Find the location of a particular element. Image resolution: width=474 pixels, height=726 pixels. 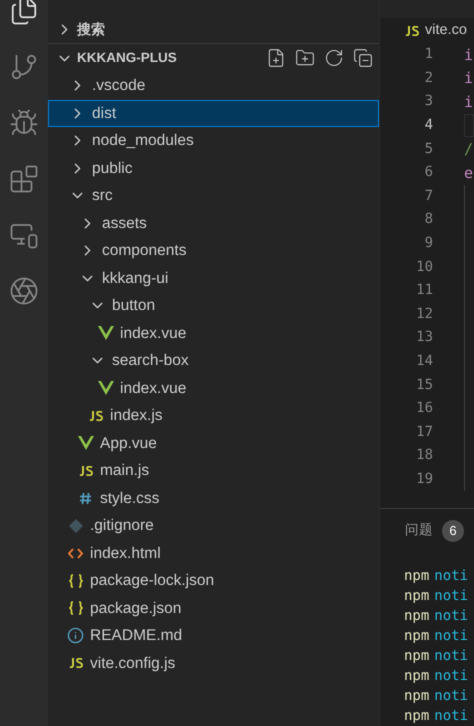

line-number: 1 is located at coordinates (428, 54).